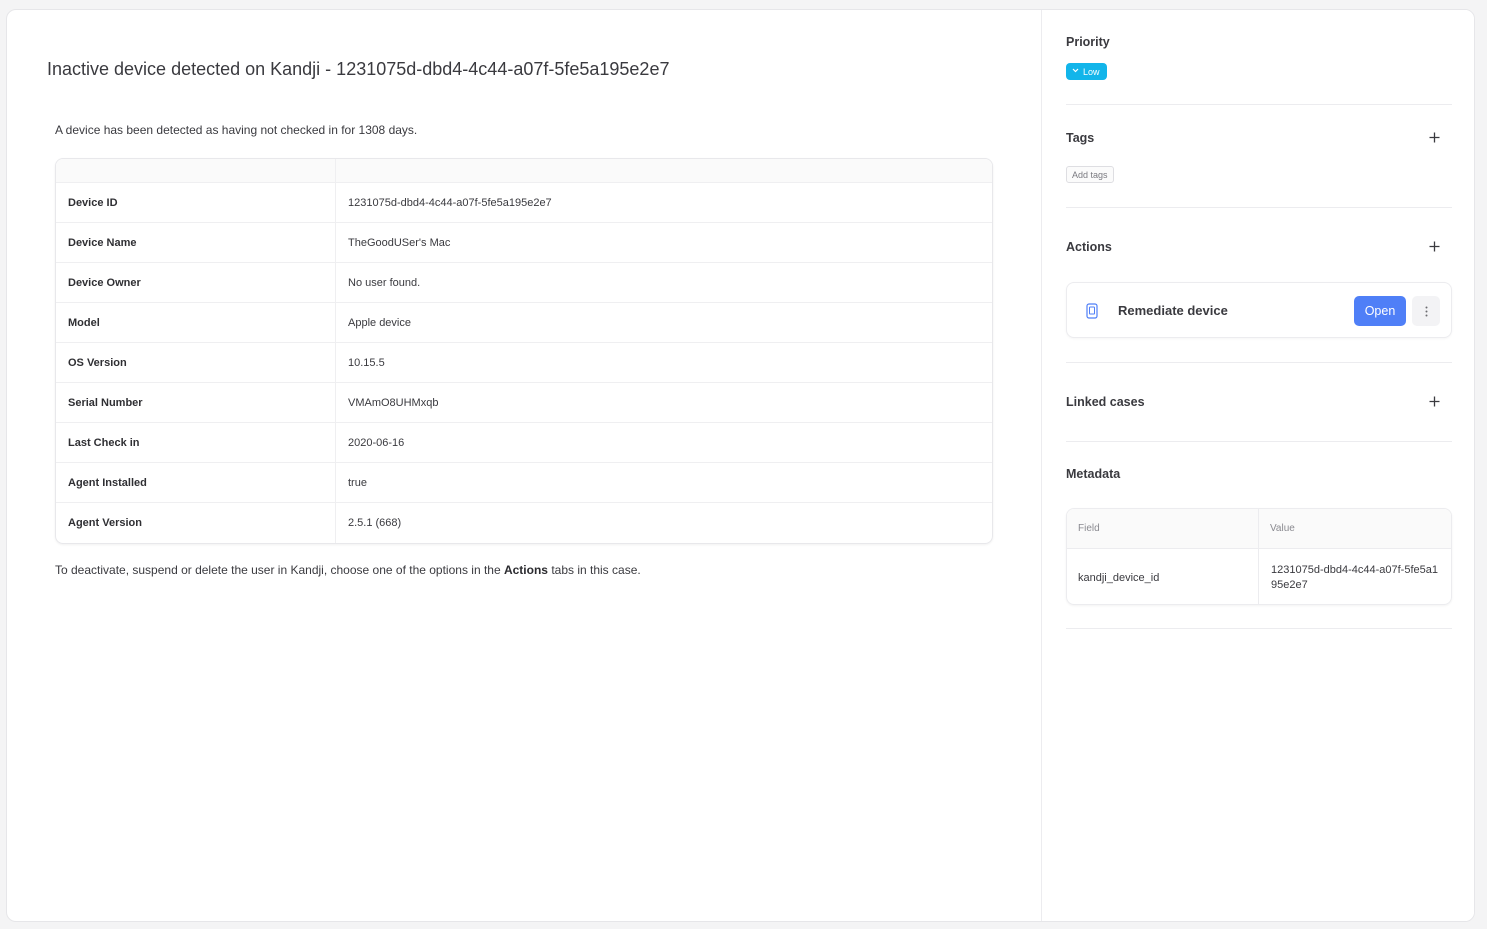 The image size is (1487, 929). Describe the element at coordinates (1080, 138) in the screenshot. I see `tags-label: Tags` at that location.